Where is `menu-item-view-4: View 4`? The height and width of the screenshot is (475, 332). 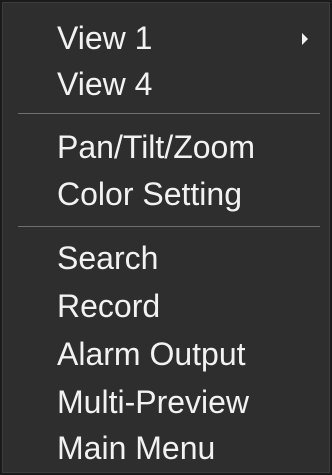
menu-item-view-4: View 4 is located at coordinates (188, 84).